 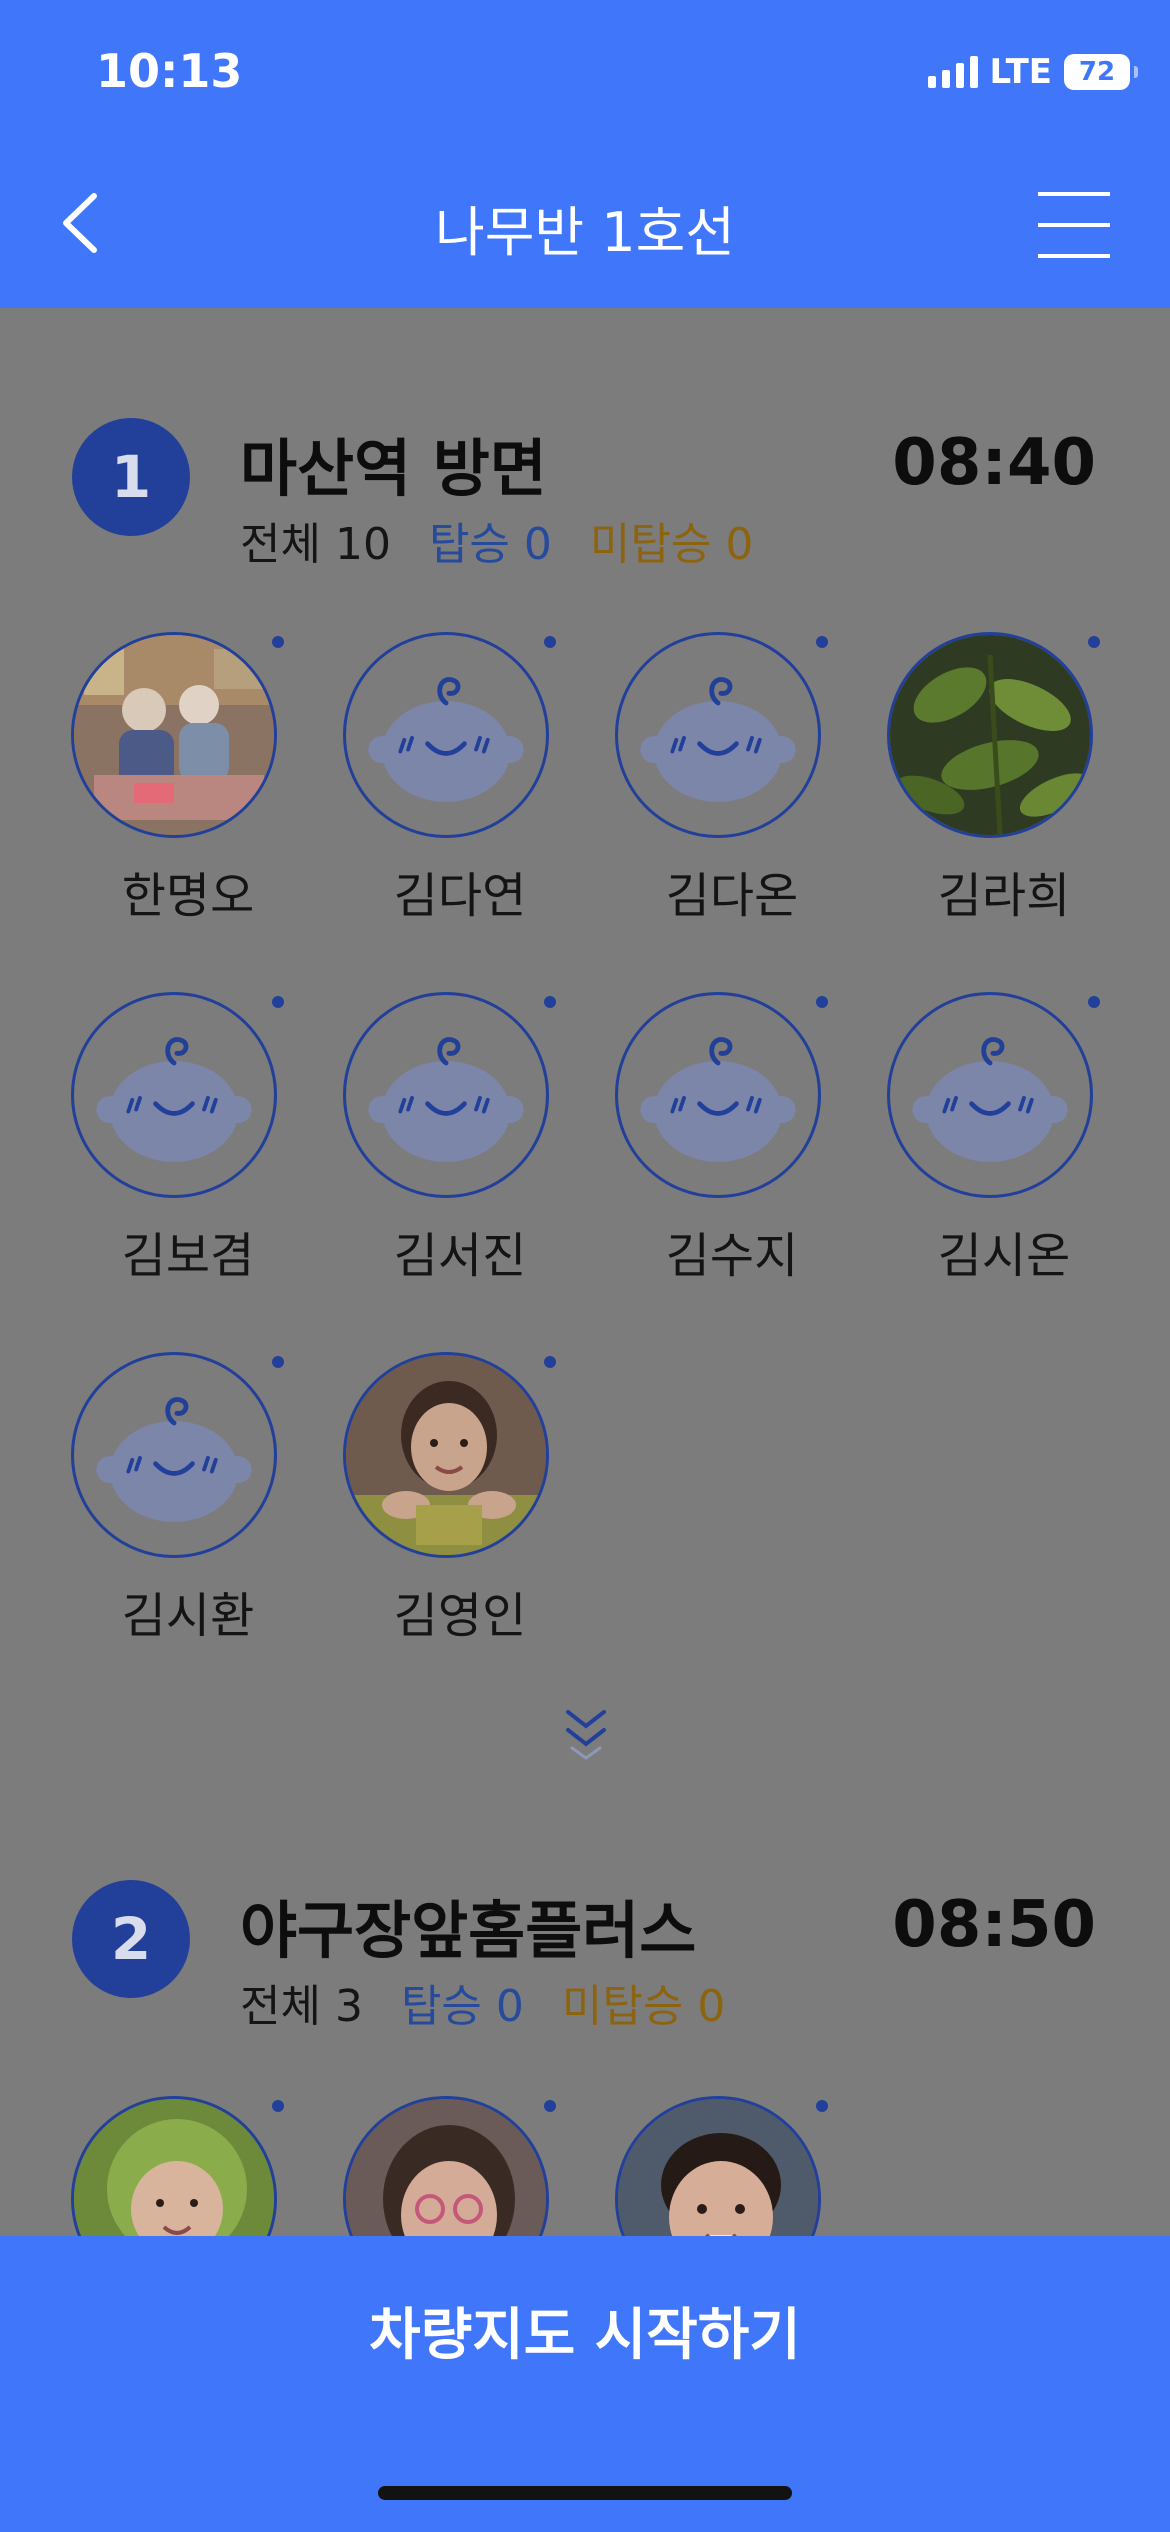 I want to click on child-name: 김라희, so click(x=1004, y=896).